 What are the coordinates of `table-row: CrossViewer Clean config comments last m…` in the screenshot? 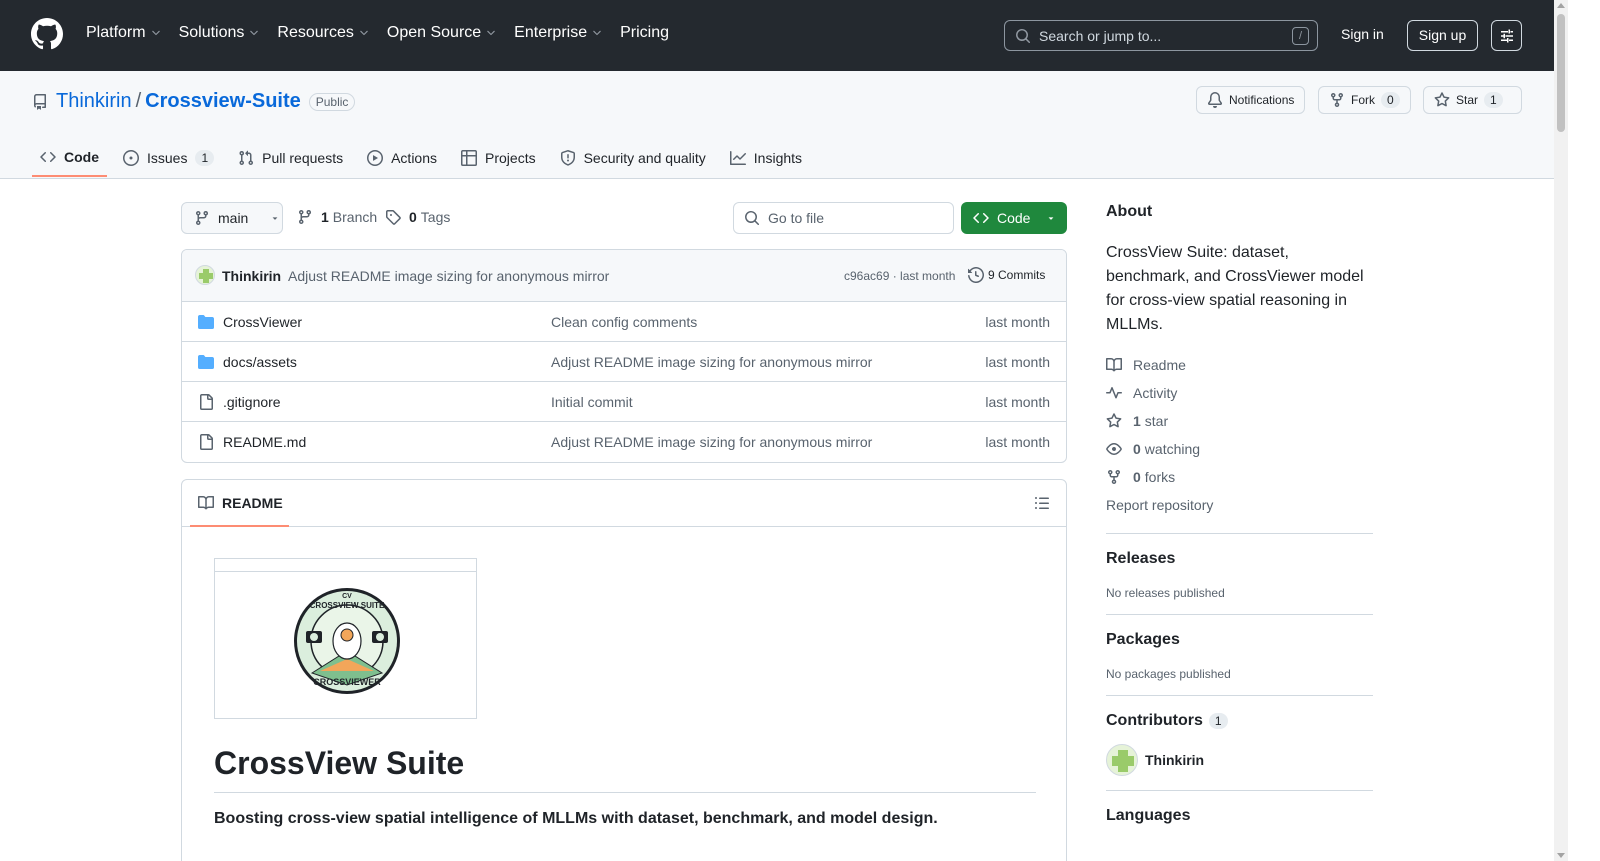 It's located at (624, 322).